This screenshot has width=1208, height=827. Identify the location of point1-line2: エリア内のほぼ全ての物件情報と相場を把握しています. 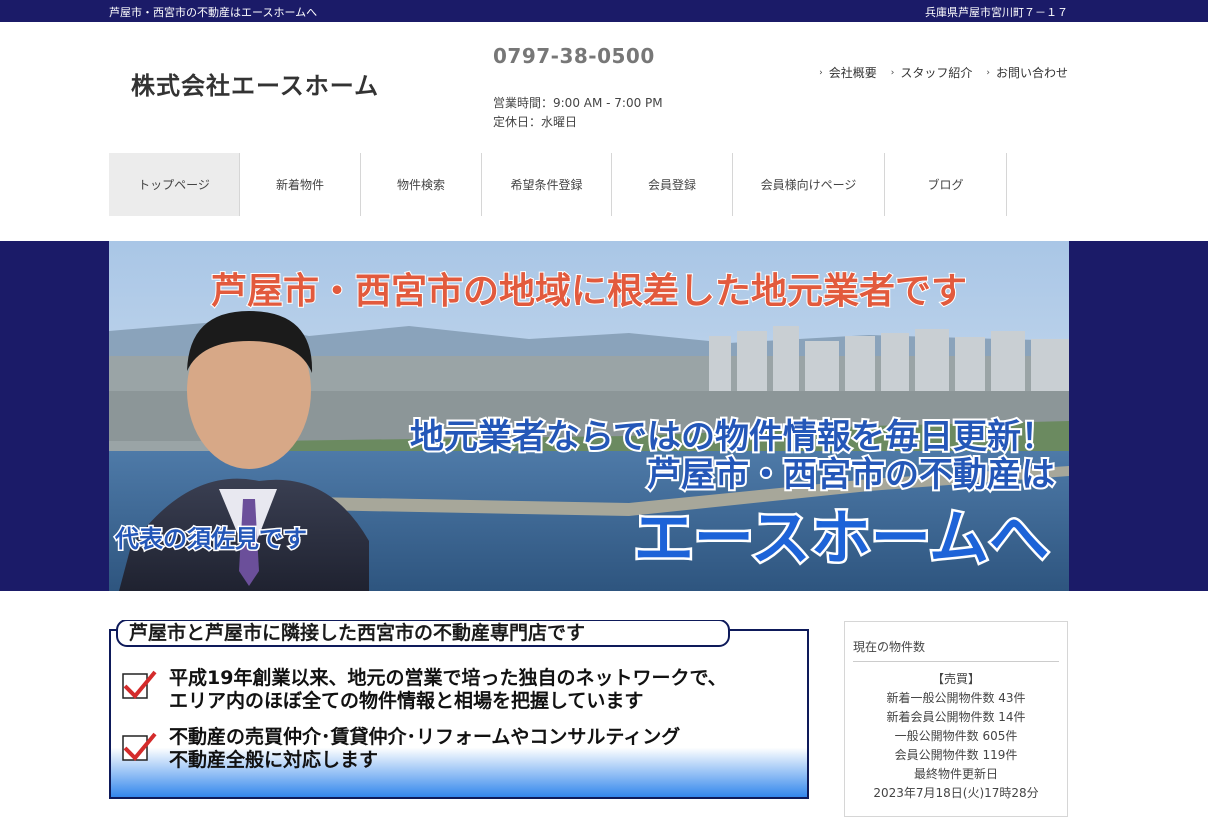
(406, 700).